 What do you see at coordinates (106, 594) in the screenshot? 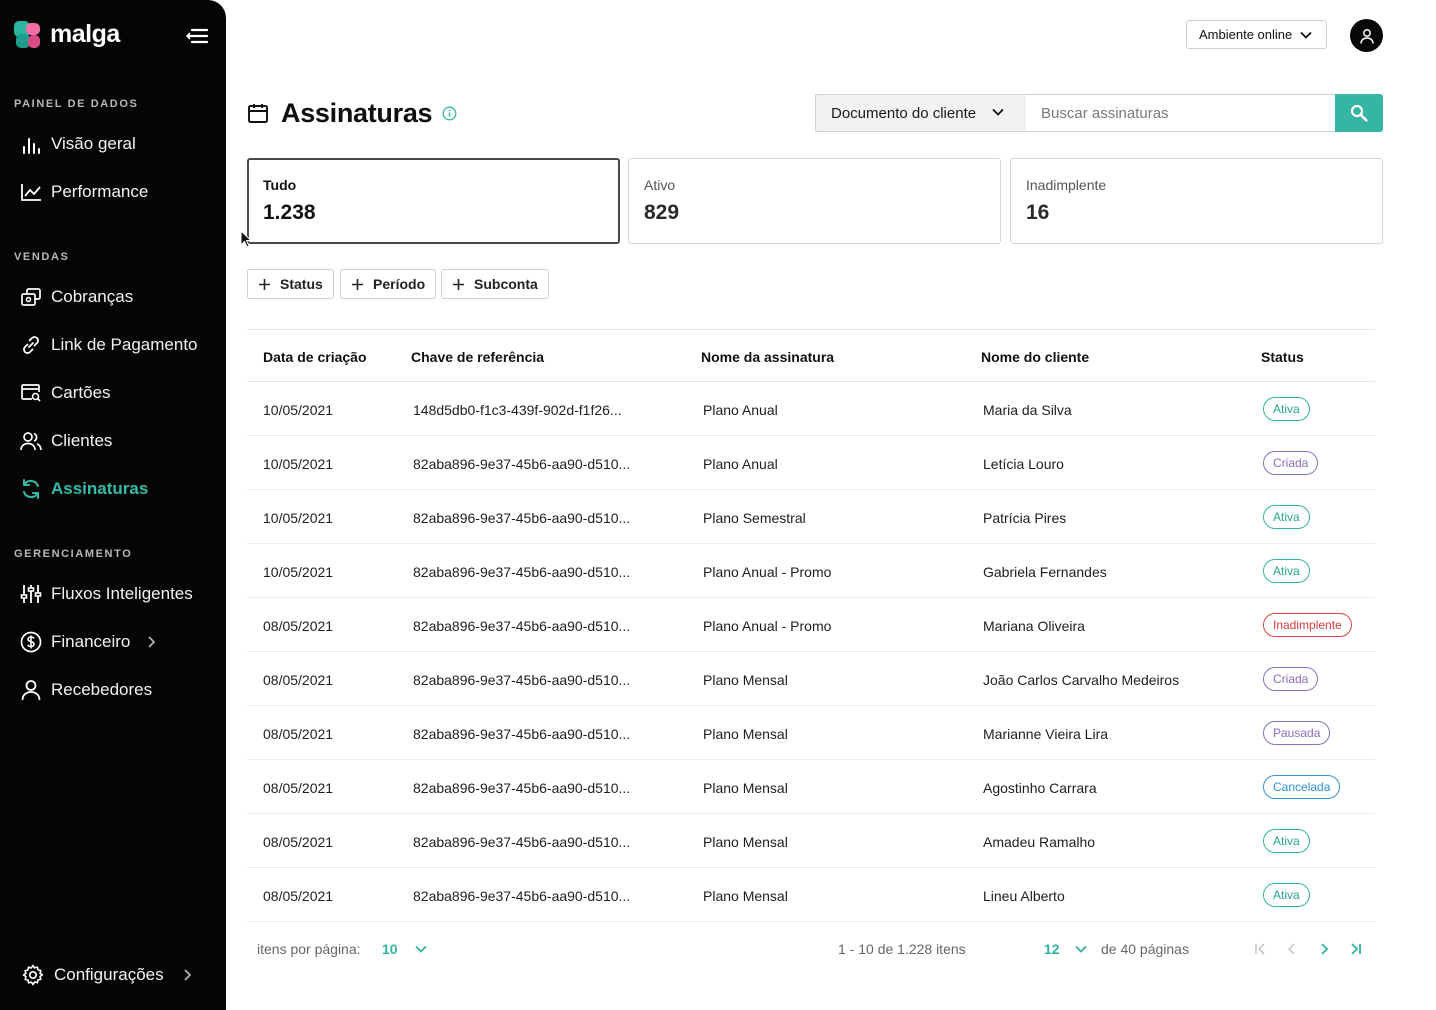
I see `sidebar-item-fluxos-inteligentes: Fluxos Inteligentes` at bounding box center [106, 594].